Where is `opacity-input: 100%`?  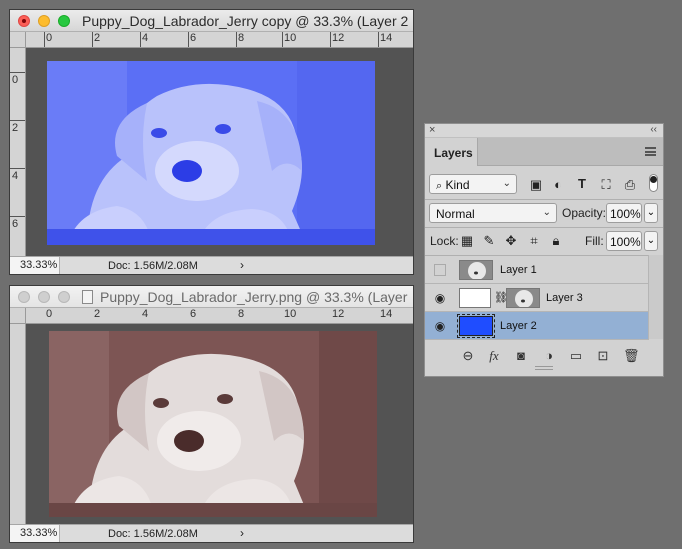 opacity-input: 100% is located at coordinates (624, 213).